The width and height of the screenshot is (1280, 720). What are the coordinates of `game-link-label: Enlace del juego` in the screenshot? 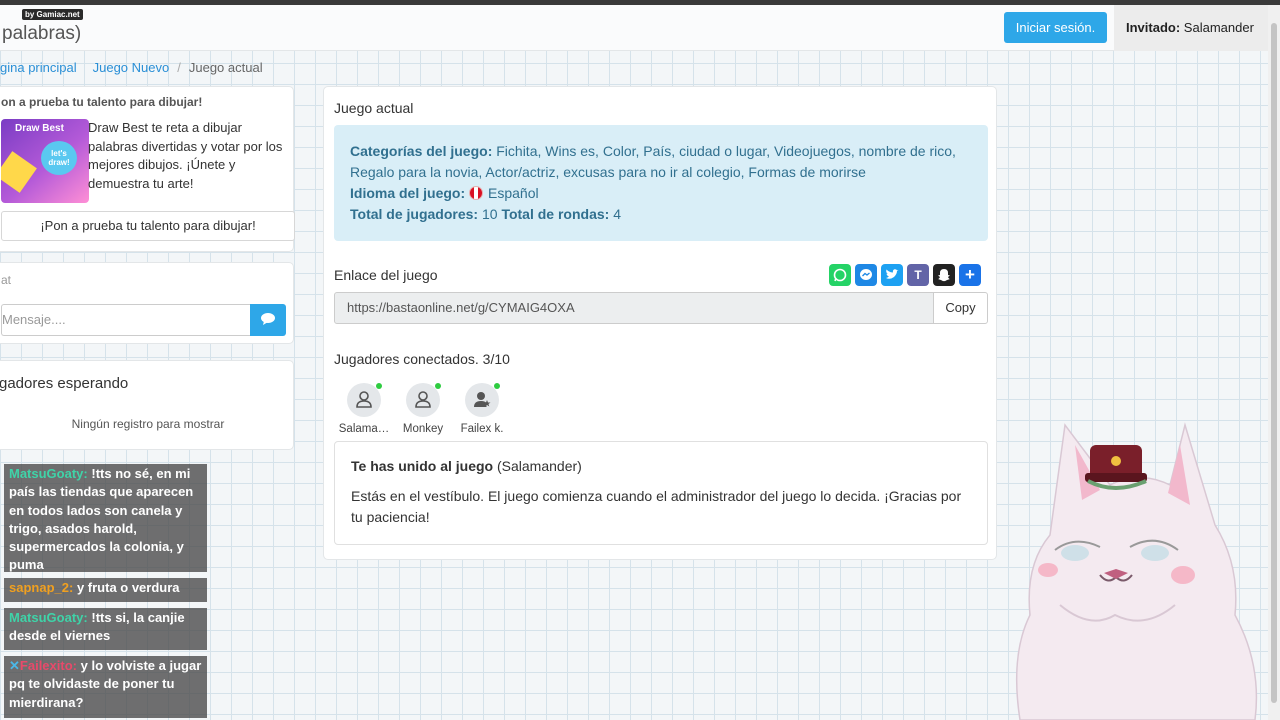 It's located at (386, 275).